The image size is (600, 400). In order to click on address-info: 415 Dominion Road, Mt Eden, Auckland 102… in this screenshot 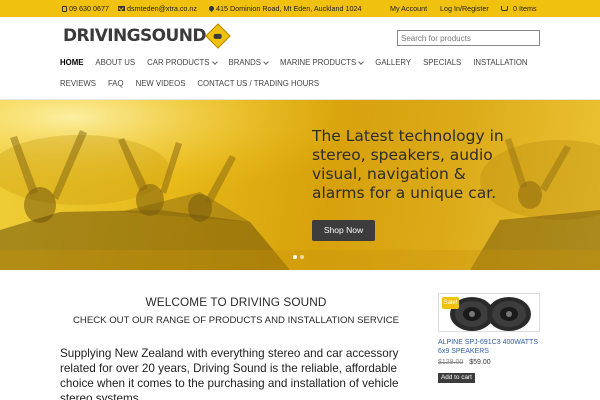, I will do `click(284, 8)`.